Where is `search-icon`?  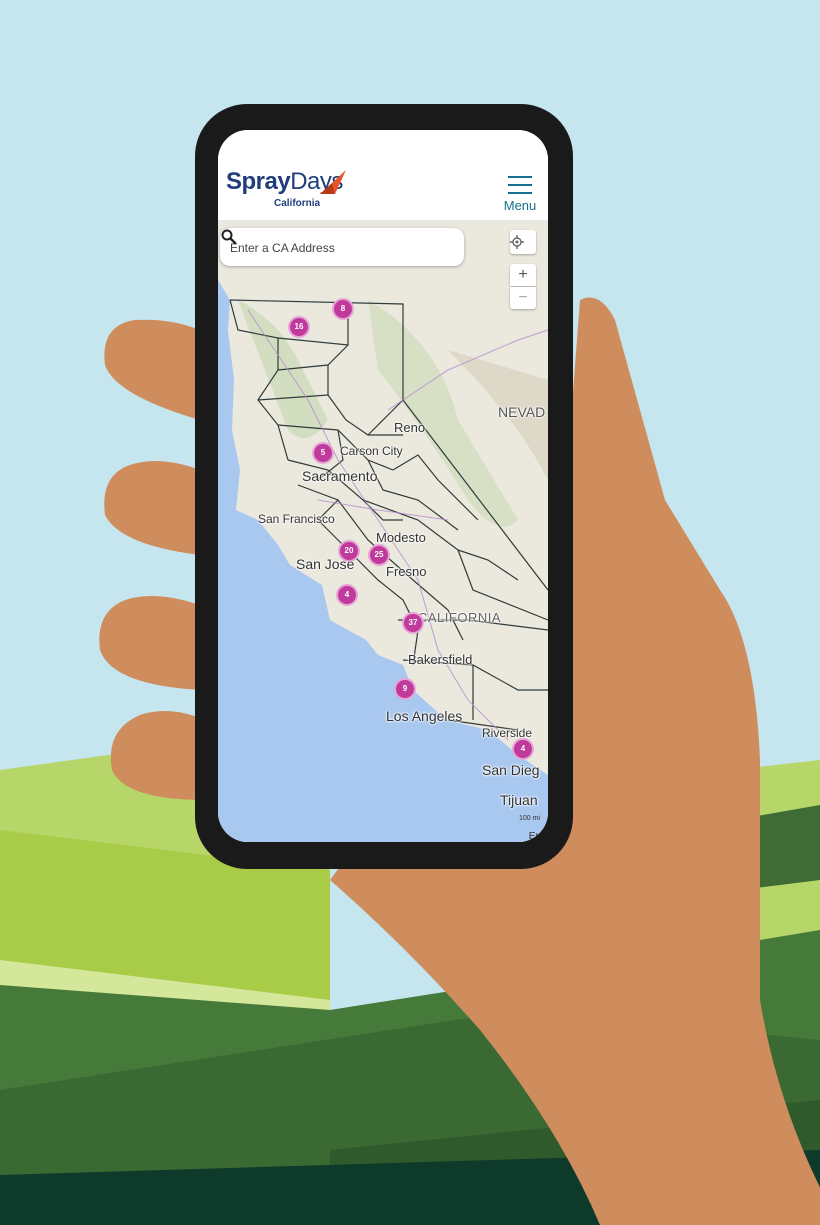 search-icon is located at coordinates (229, 237).